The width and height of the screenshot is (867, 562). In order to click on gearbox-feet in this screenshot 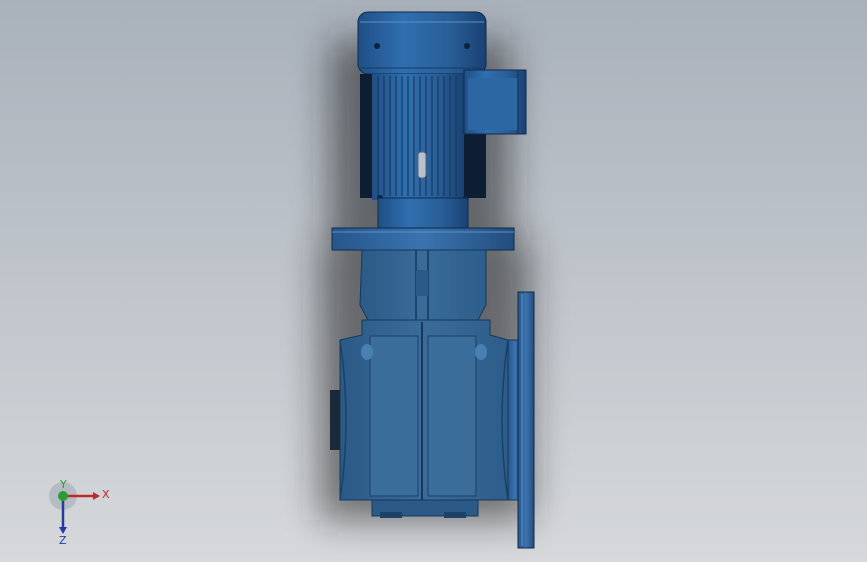, I will do `click(425, 508)`.